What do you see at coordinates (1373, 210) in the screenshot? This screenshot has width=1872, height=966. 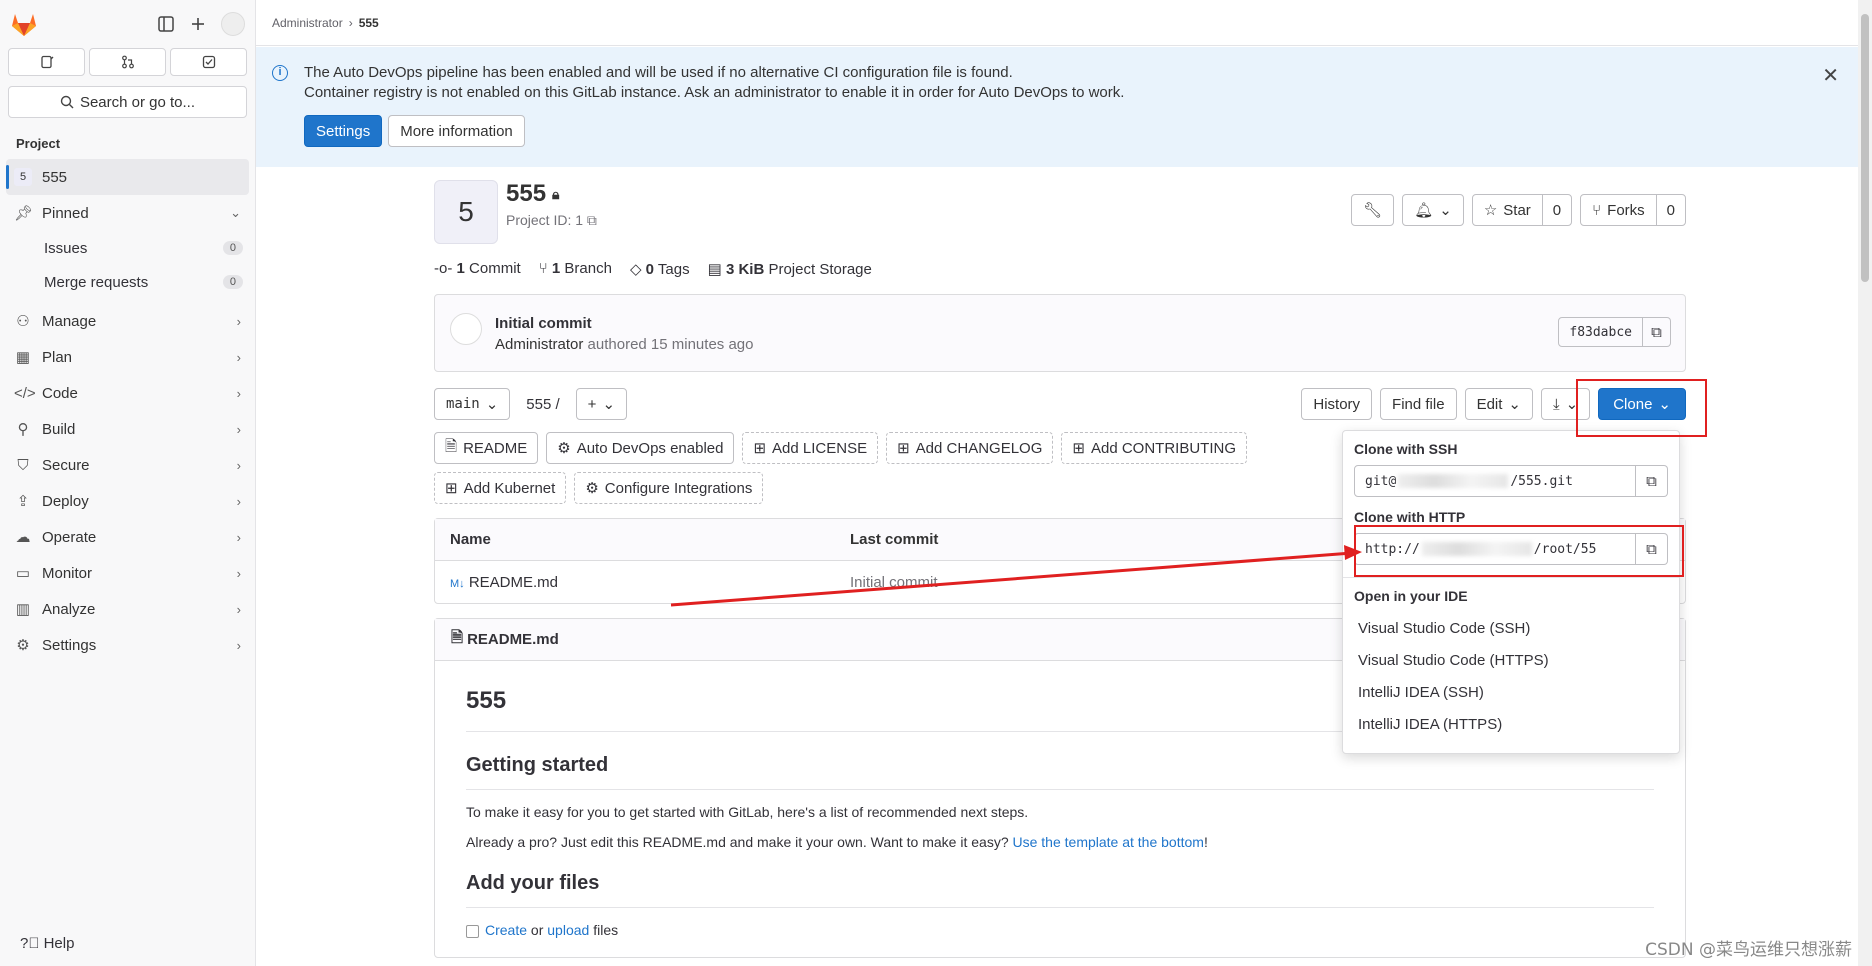 I see `admin-wrench-button: 🔧︎` at bounding box center [1373, 210].